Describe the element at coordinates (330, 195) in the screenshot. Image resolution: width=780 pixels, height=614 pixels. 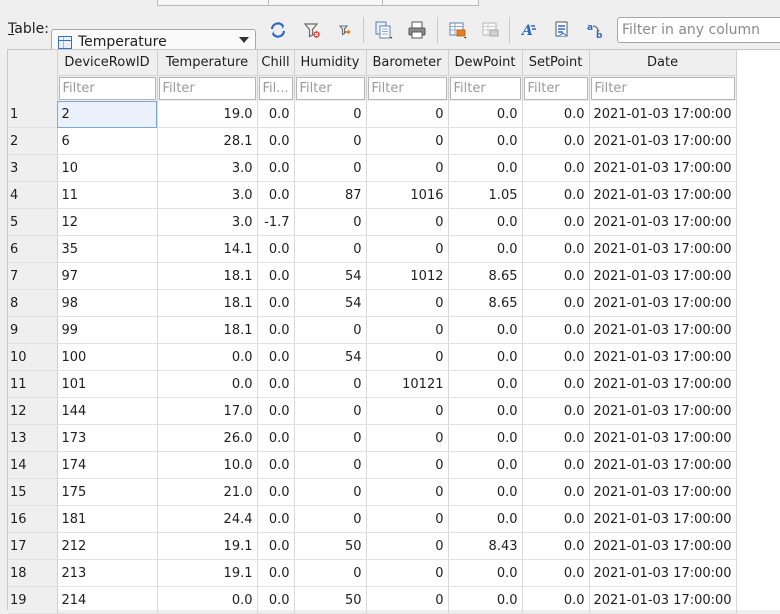
I see `cell-humidity: 87` at that location.